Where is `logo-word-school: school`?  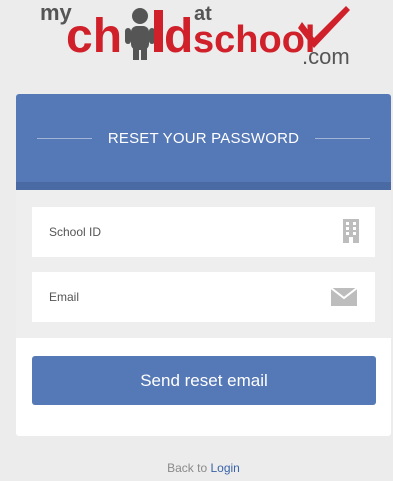 logo-word-school: school is located at coordinates (254, 40).